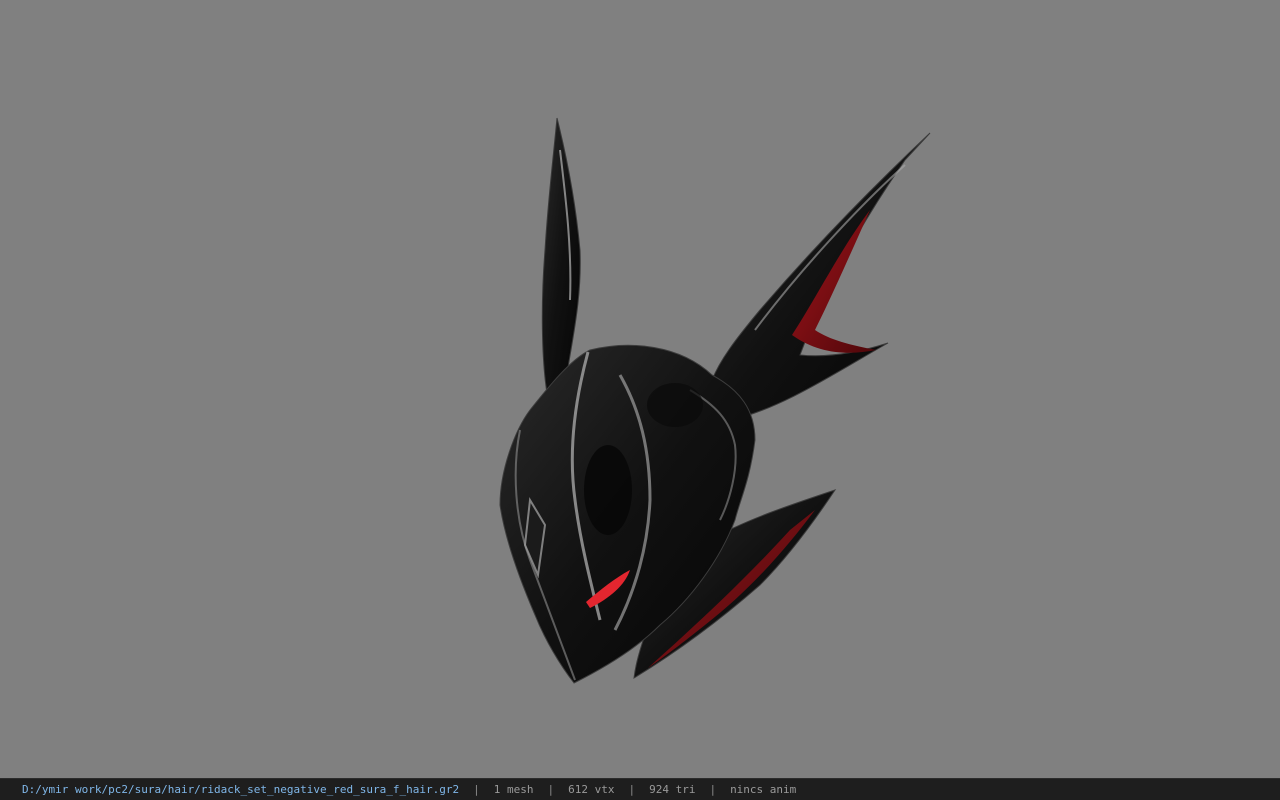 The width and height of the screenshot is (1280, 800). Describe the element at coordinates (513, 789) in the screenshot. I see `mesh-count: 1 mesh` at that location.